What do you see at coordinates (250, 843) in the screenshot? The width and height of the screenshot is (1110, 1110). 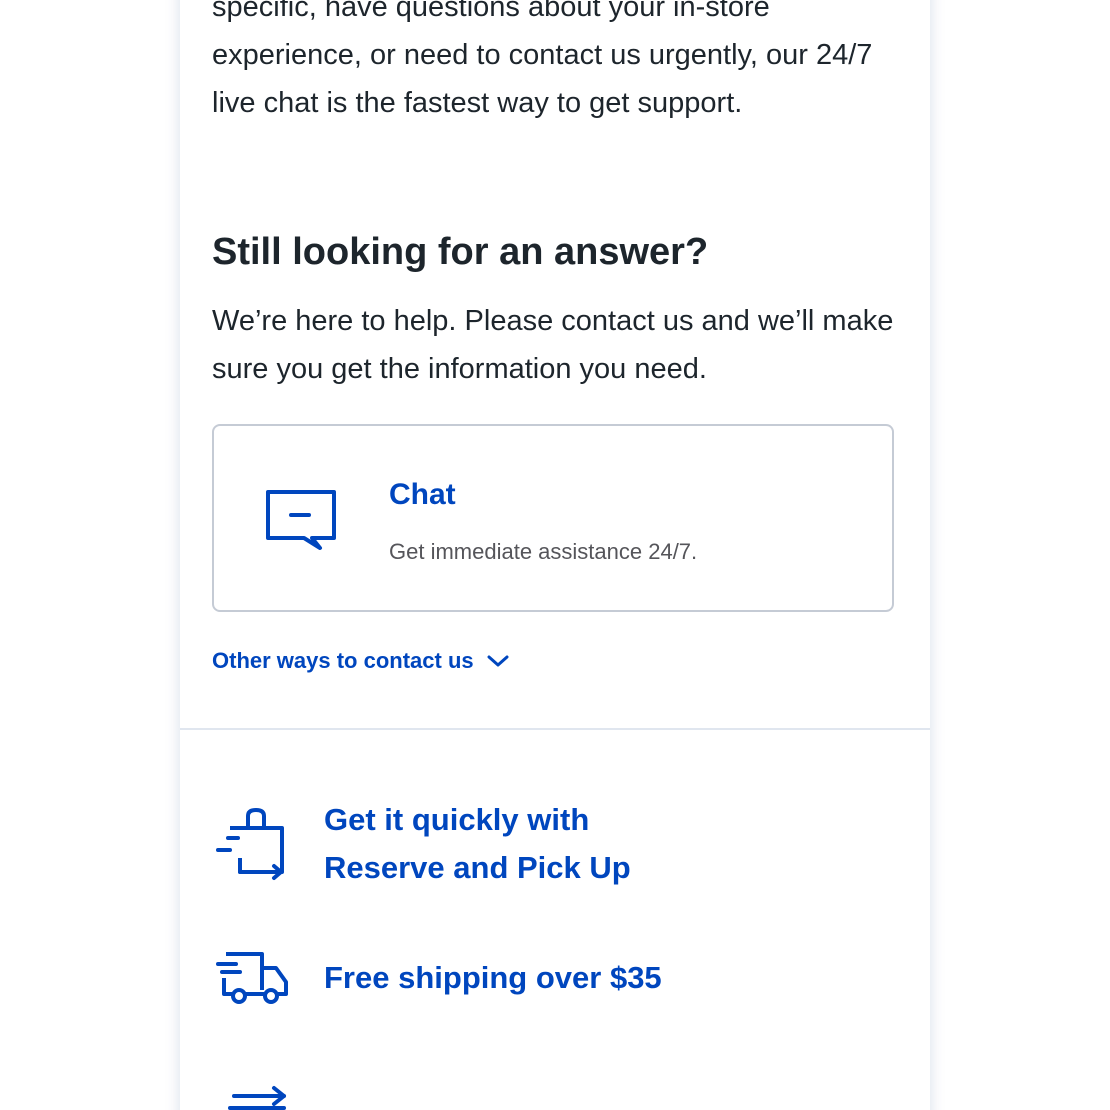 I see `shopping-bag-pickup-icon` at bounding box center [250, 843].